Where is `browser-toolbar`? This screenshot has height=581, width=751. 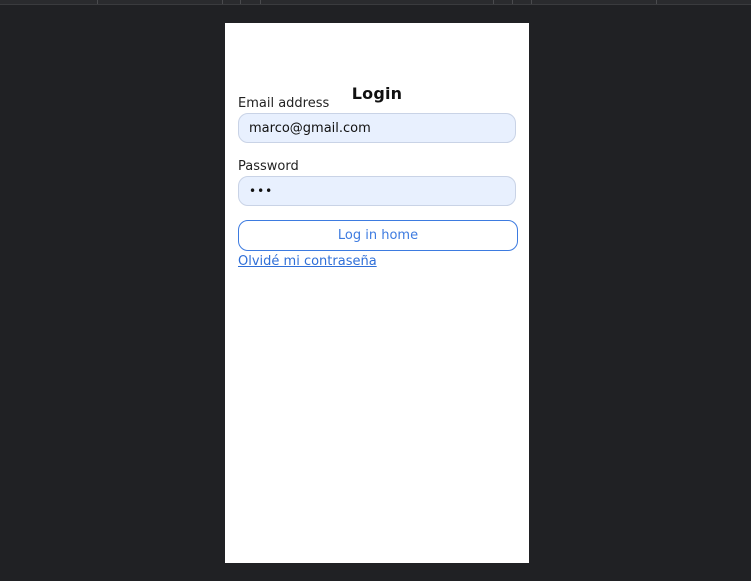 browser-toolbar is located at coordinates (375, 2).